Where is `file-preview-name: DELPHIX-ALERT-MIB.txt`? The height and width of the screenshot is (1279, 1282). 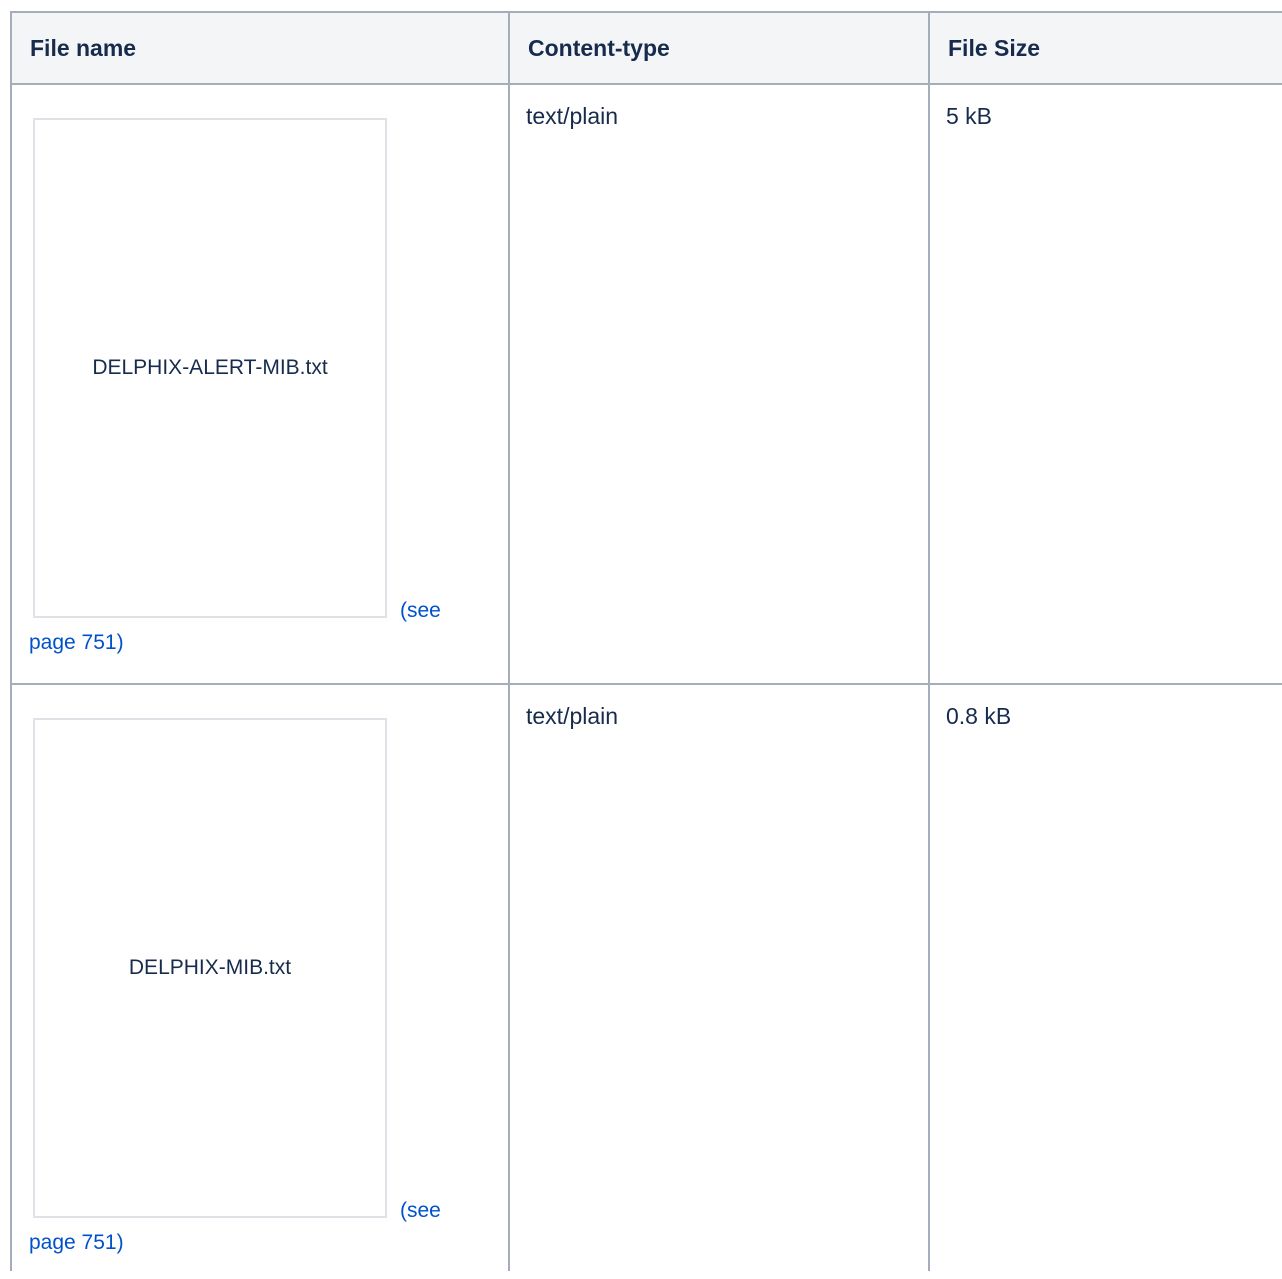 file-preview-name: DELPHIX-ALERT-MIB.txt is located at coordinates (210, 367).